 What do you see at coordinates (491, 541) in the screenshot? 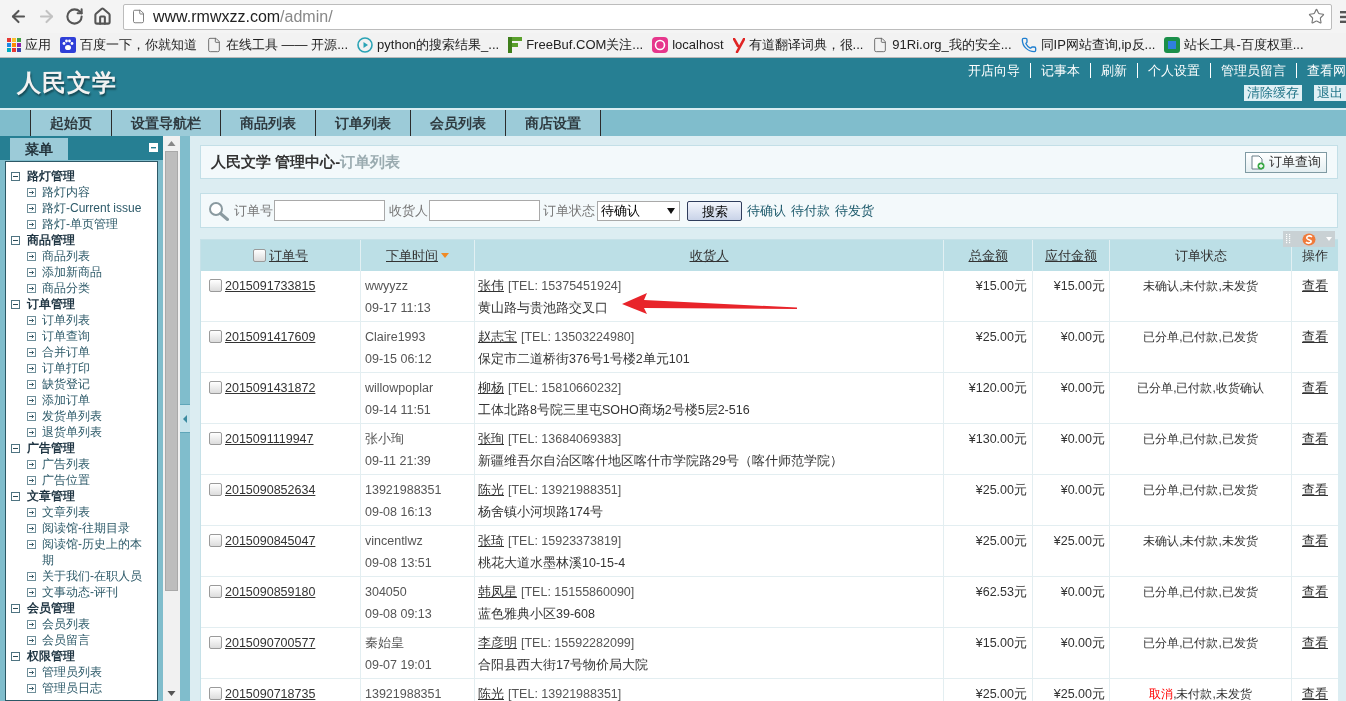
I see `consignee-link: 张琦` at bounding box center [491, 541].